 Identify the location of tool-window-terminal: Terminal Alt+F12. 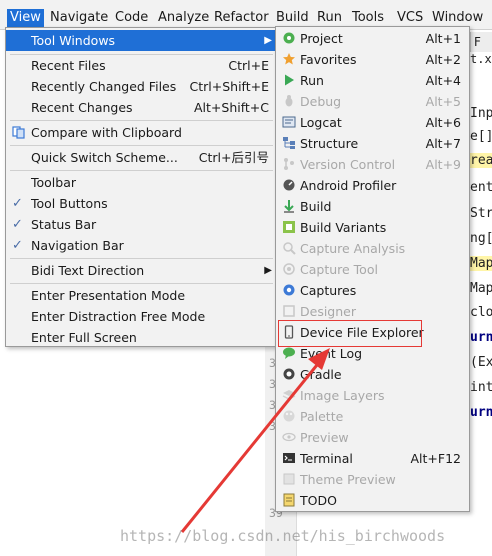
(372, 458).